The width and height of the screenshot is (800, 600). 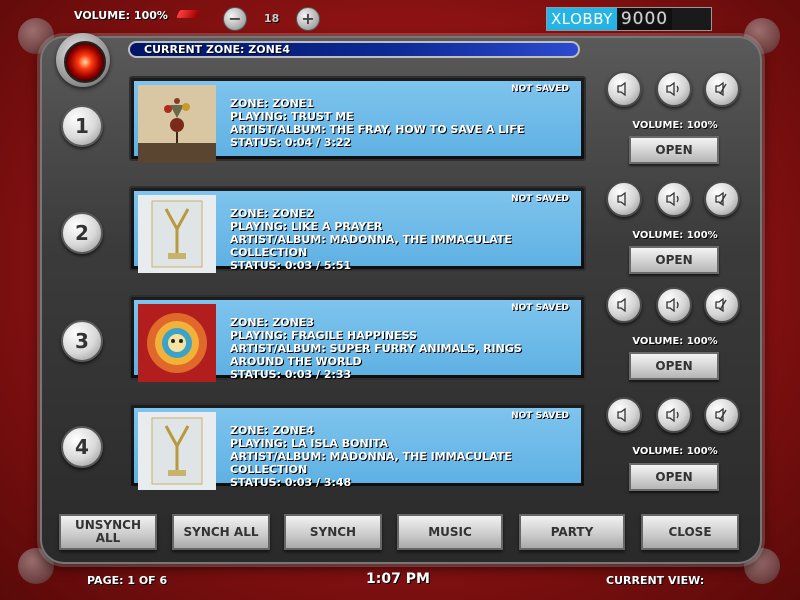 What do you see at coordinates (235, 19) in the screenshot?
I see `volume-down-button: −` at bounding box center [235, 19].